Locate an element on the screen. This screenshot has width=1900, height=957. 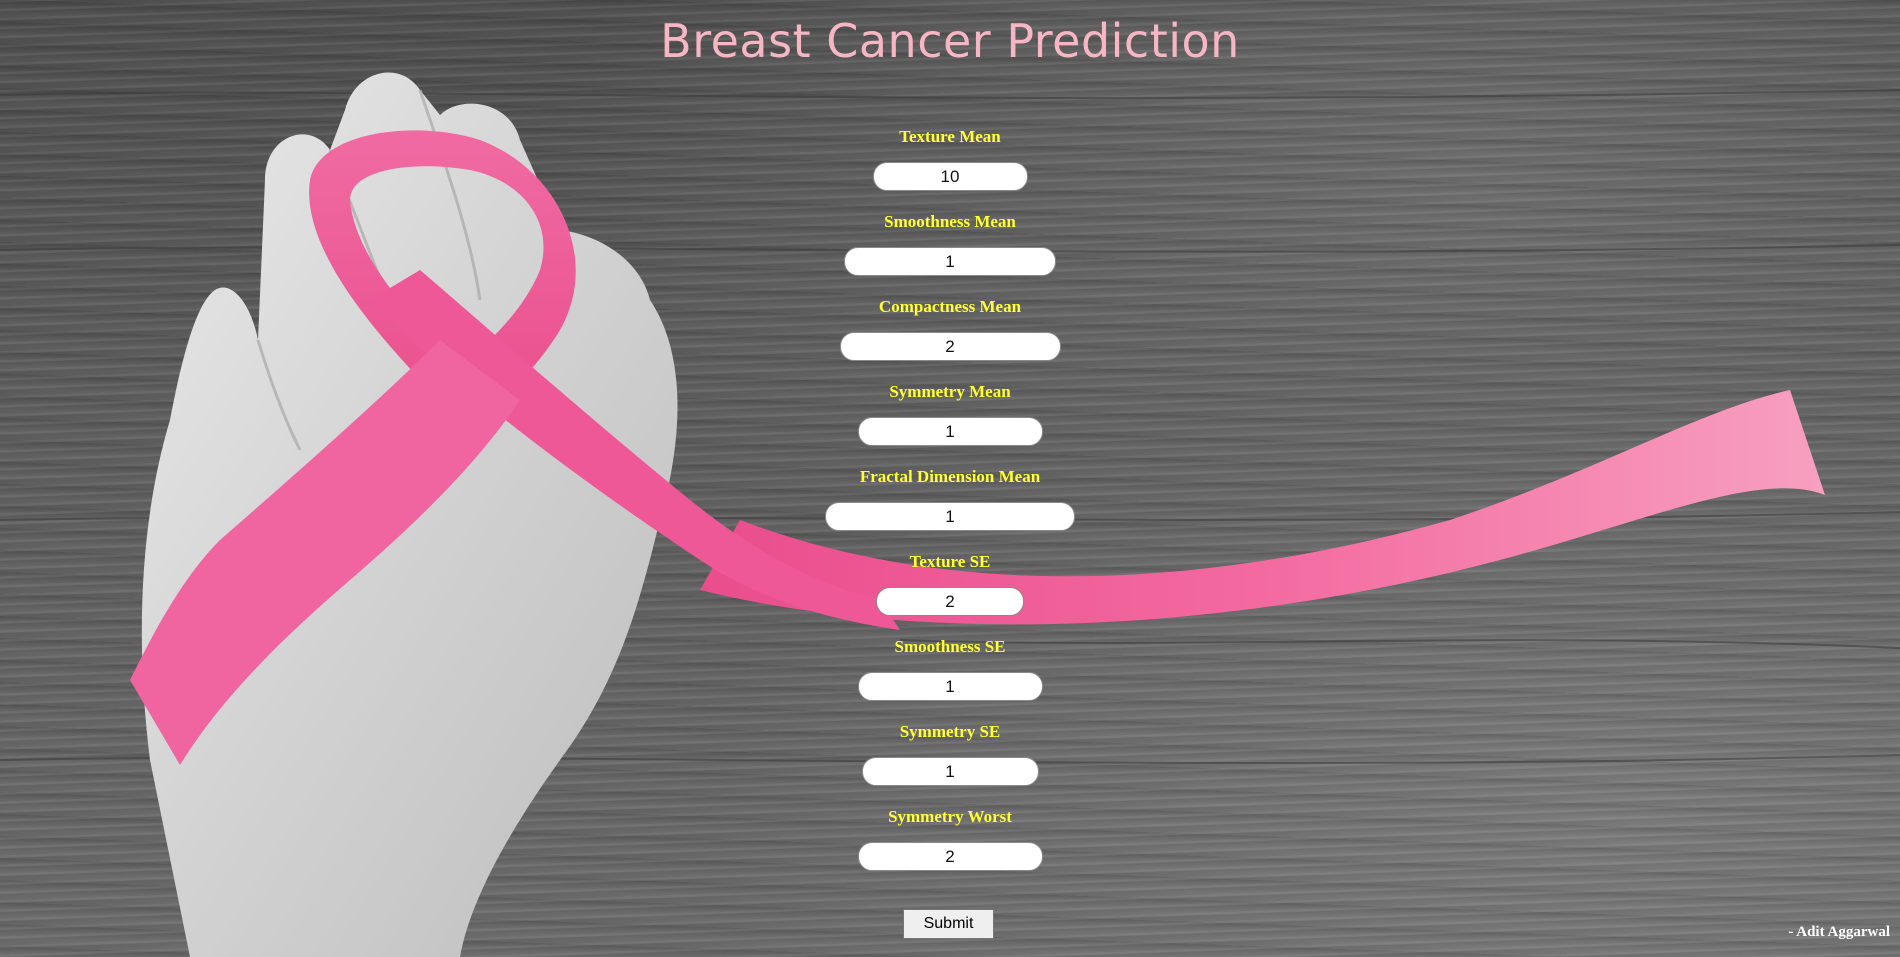
compactness-mean-input is located at coordinates (950, 346).